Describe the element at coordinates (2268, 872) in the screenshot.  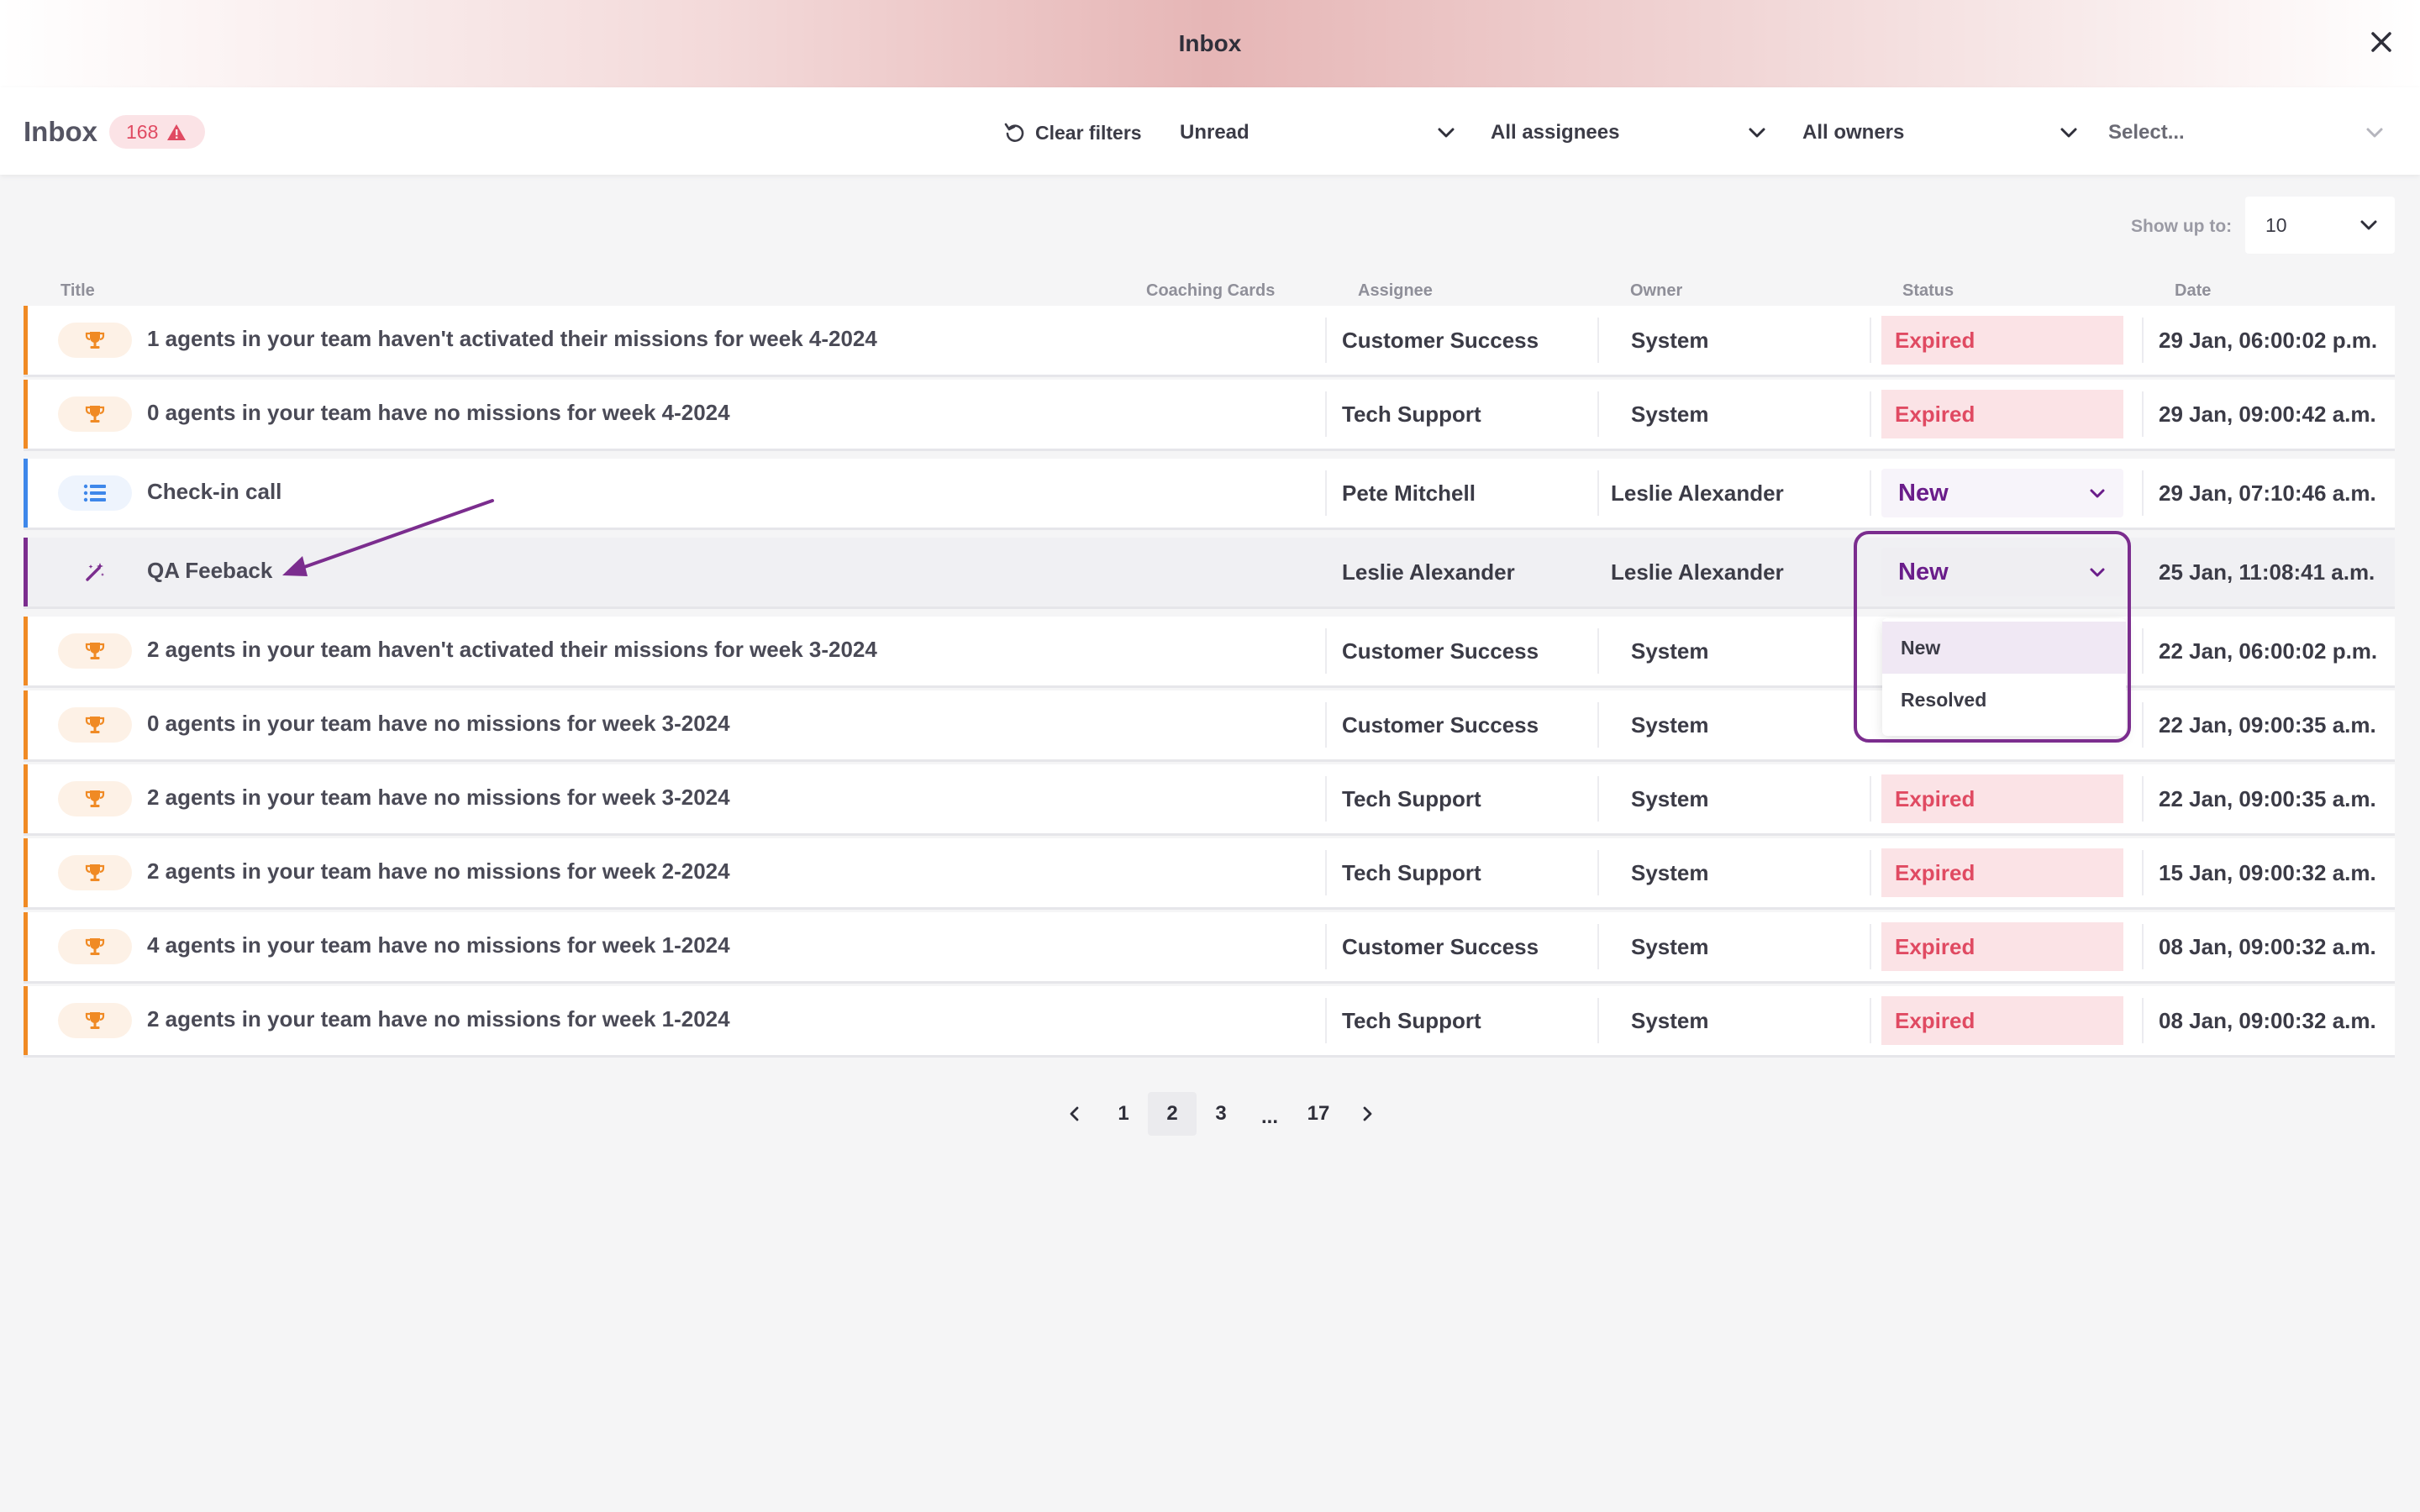
I see `row-date: 15 Jan, 09:00:32 a.m.` at that location.